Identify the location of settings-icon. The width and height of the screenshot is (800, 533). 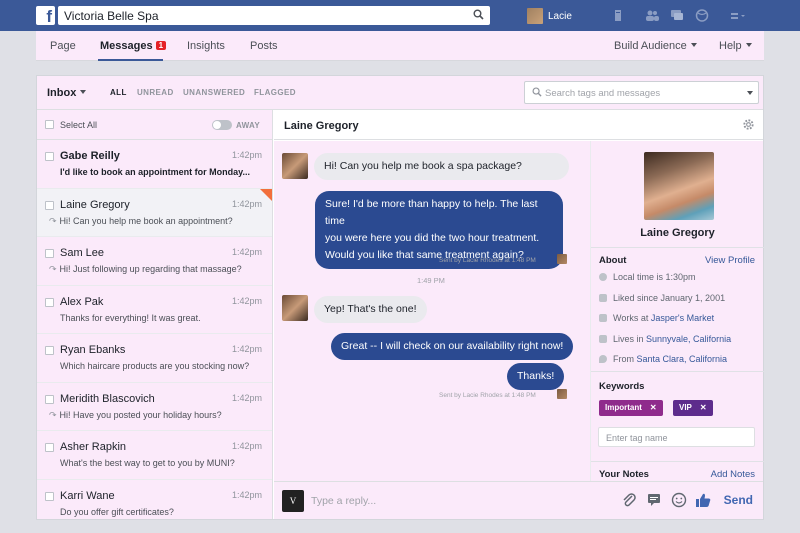
(738, 15).